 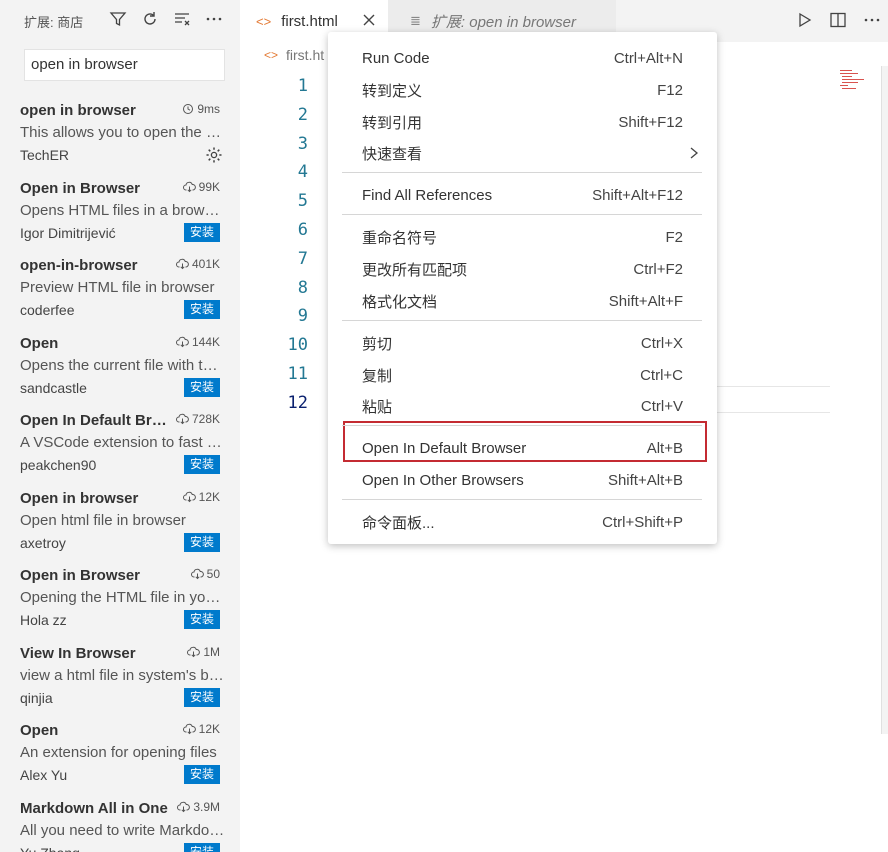 I want to click on extension-description: An extension for opening files, so click(x=118, y=752).